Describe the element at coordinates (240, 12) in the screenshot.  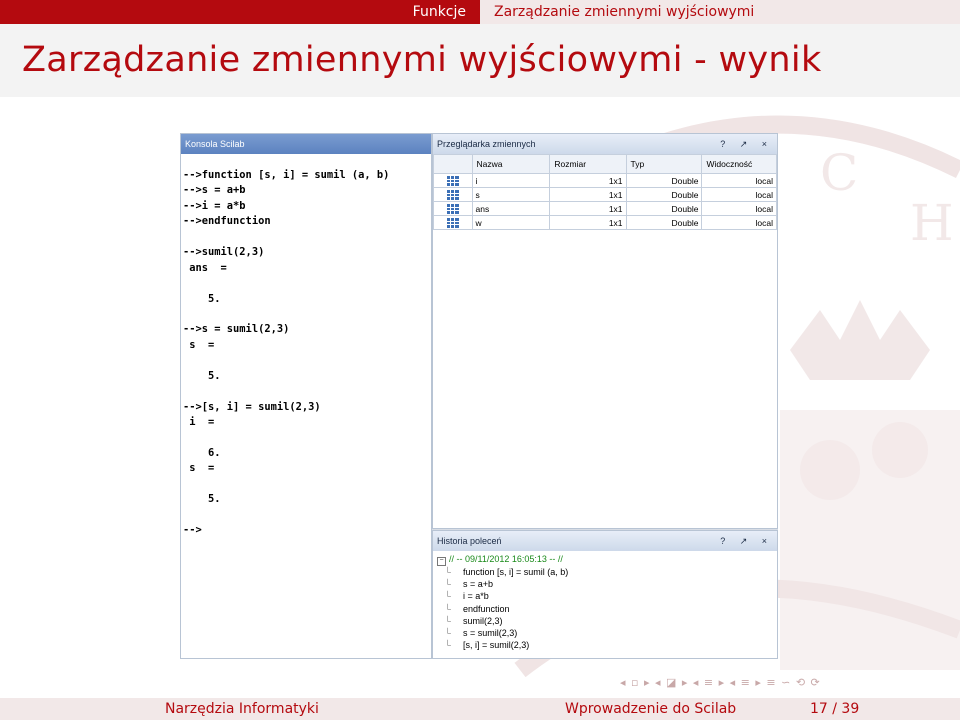
I see `header-left-band` at that location.